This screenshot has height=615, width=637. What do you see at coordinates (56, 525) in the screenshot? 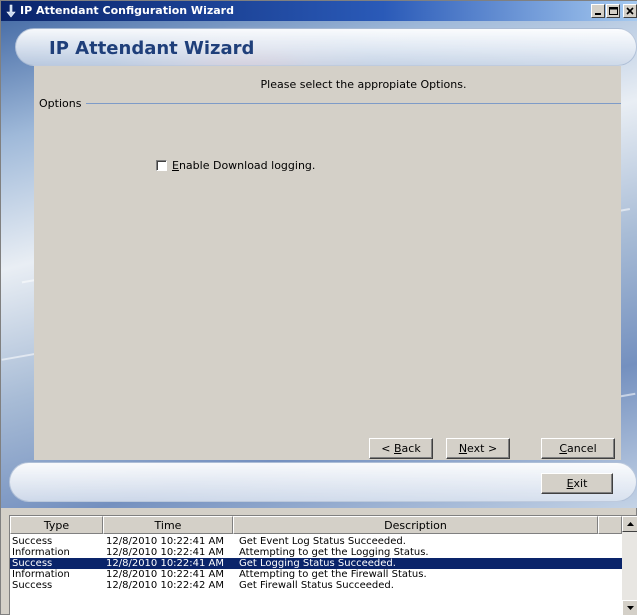
I see `column-header-type: Type` at bounding box center [56, 525].